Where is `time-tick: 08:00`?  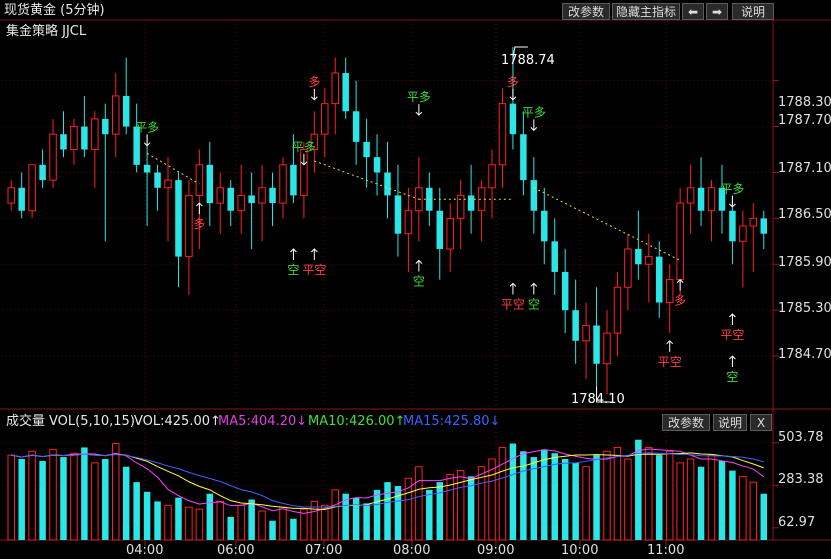 time-tick: 08:00 is located at coordinates (412, 550).